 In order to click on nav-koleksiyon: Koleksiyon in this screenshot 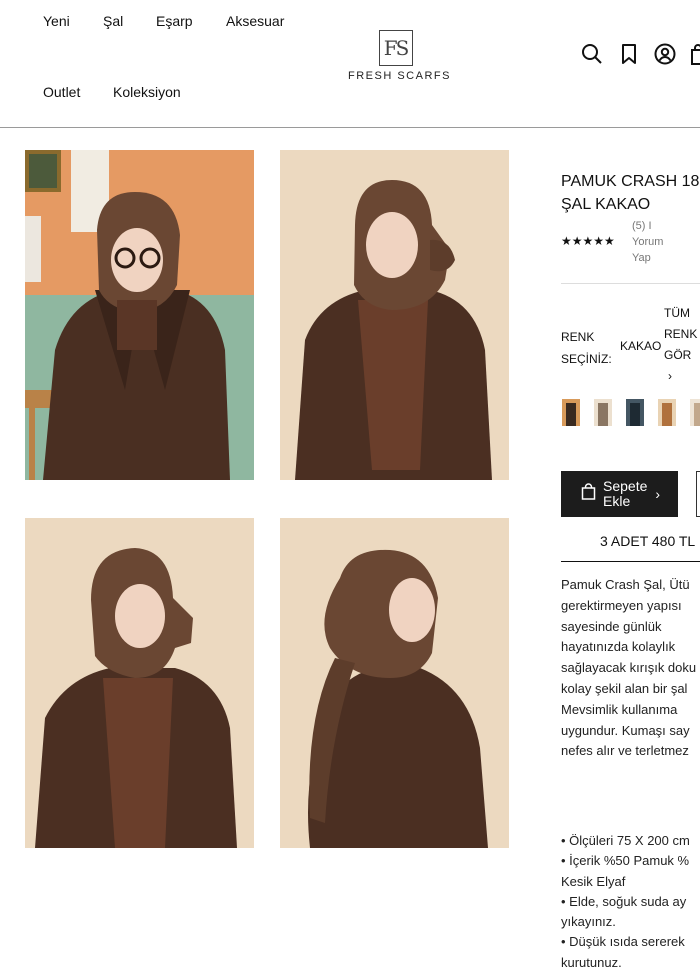, I will do `click(147, 92)`.